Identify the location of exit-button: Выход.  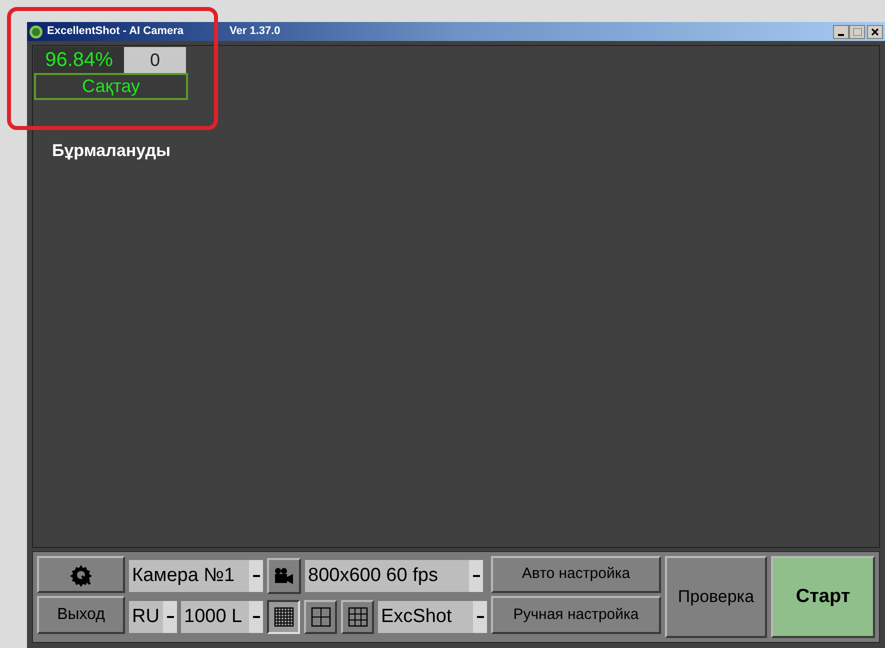
(81, 615).